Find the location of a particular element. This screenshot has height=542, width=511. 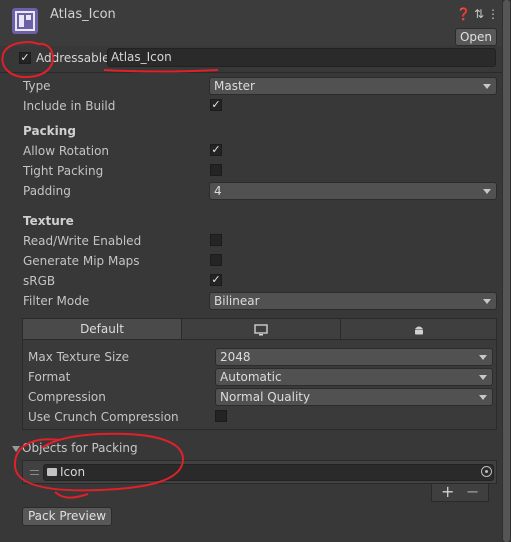

format-value: Automatic is located at coordinates (251, 377).